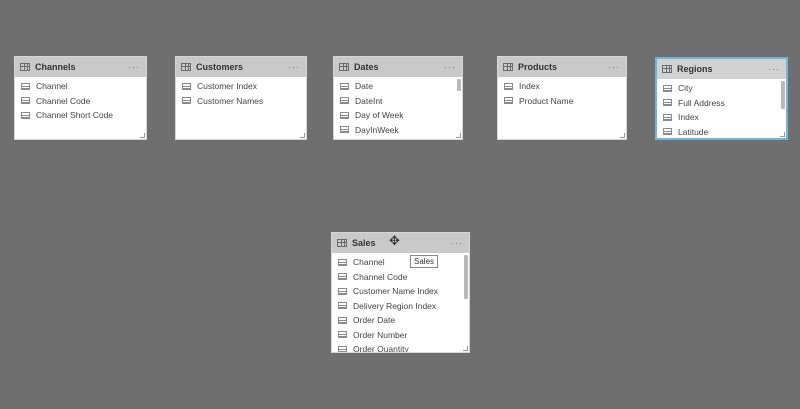 The image size is (800, 409). I want to click on field-item: Product Name, so click(562, 101).